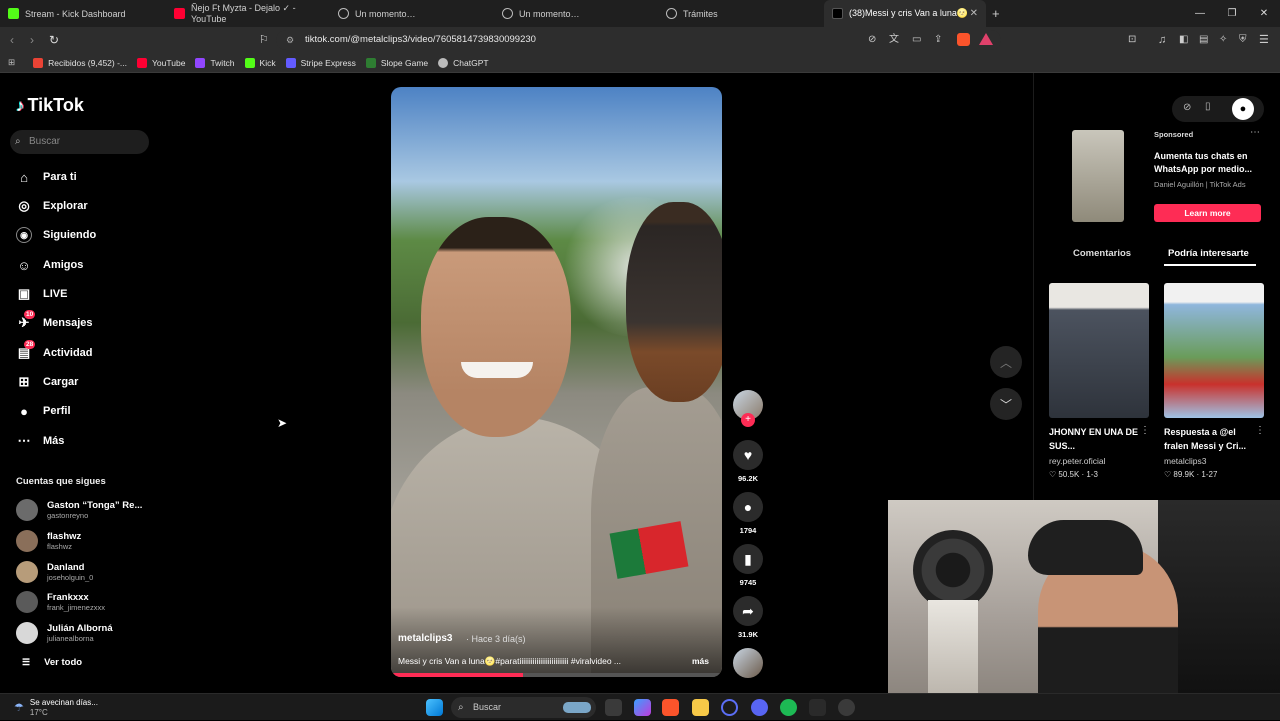 The image size is (1280, 721). Describe the element at coordinates (916, 40) in the screenshot. I see `cast-icon: ▭` at that location.